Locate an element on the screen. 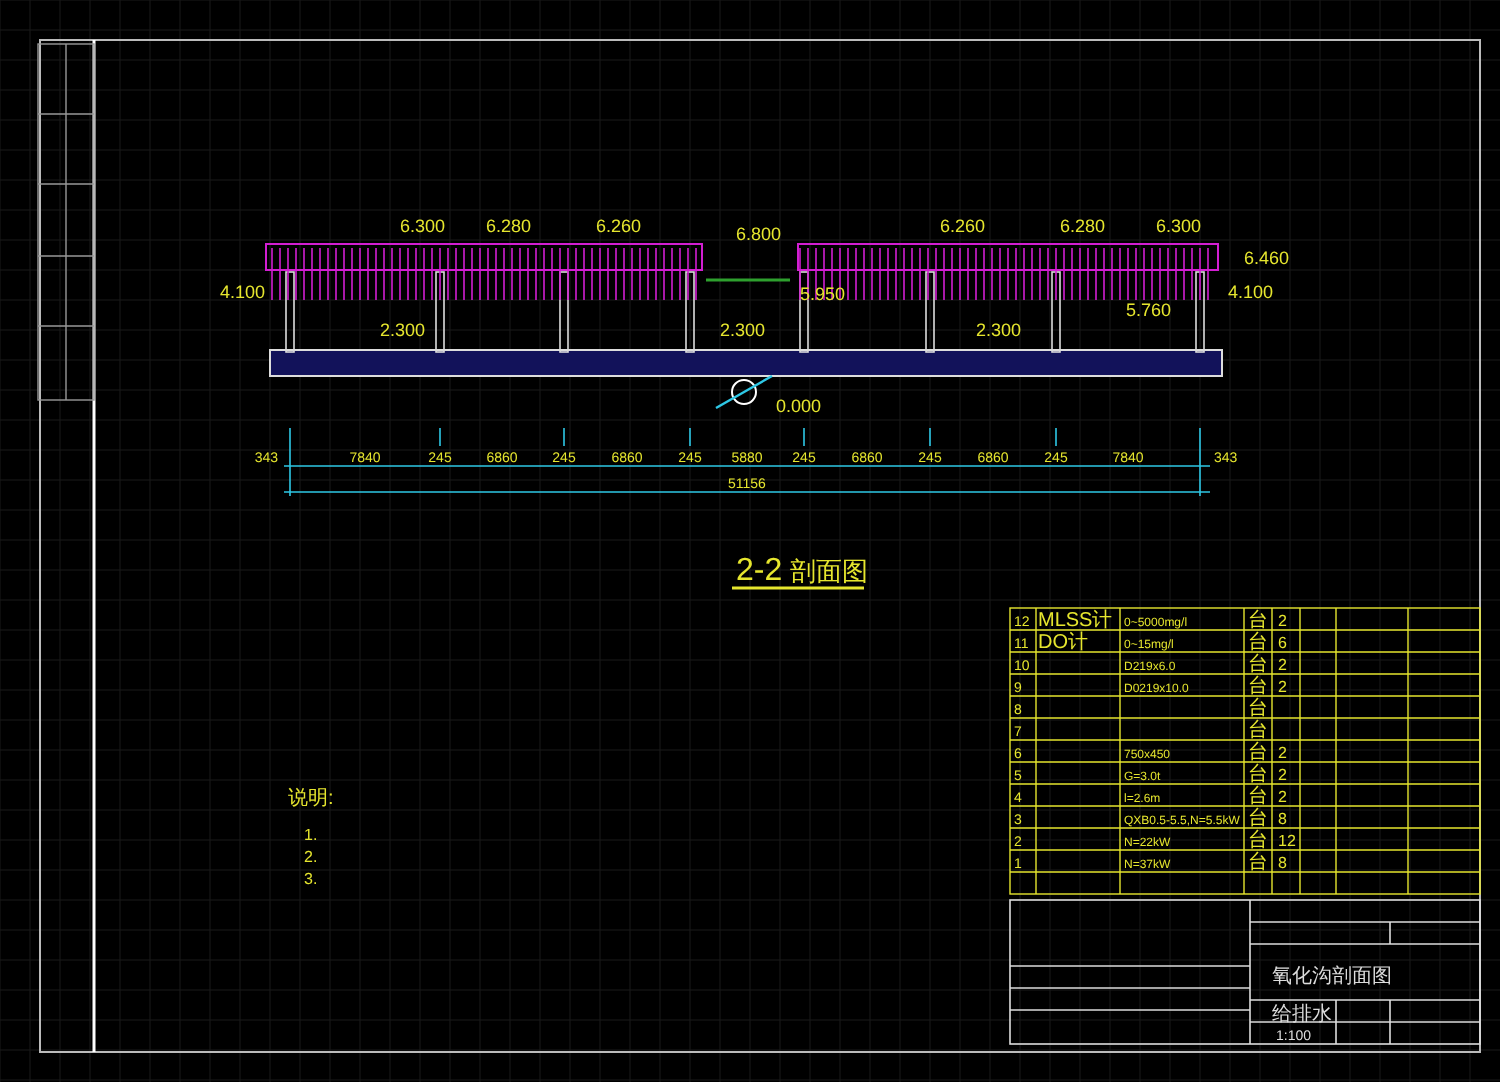  note-number: 2. is located at coordinates (311, 857).